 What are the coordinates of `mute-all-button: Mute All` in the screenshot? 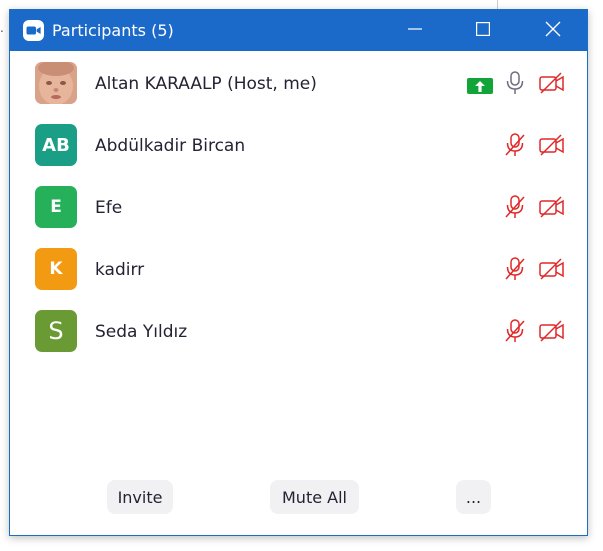 It's located at (314, 497).